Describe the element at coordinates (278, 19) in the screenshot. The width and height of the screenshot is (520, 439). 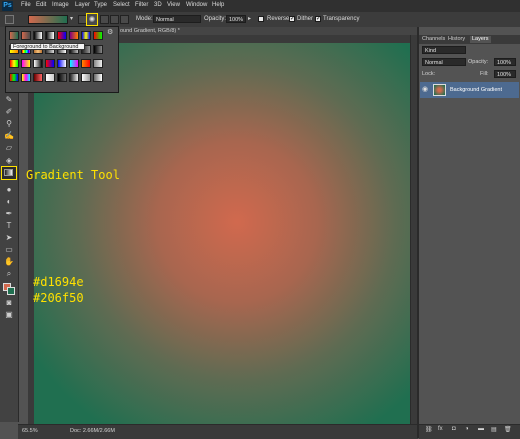
I see `reverse-label: Reverse` at that location.